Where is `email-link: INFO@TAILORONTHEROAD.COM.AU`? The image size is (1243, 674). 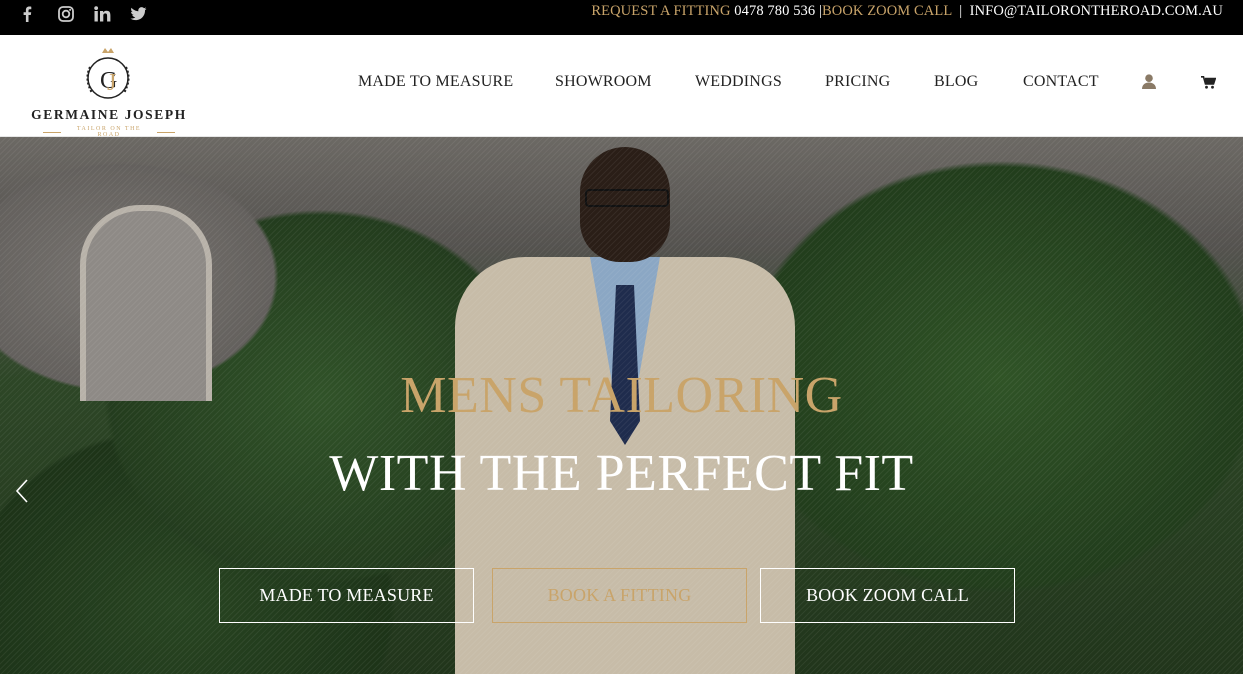 email-link: INFO@TAILORONTHEROAD.COM.AU is located at coordinates (1096, 11).